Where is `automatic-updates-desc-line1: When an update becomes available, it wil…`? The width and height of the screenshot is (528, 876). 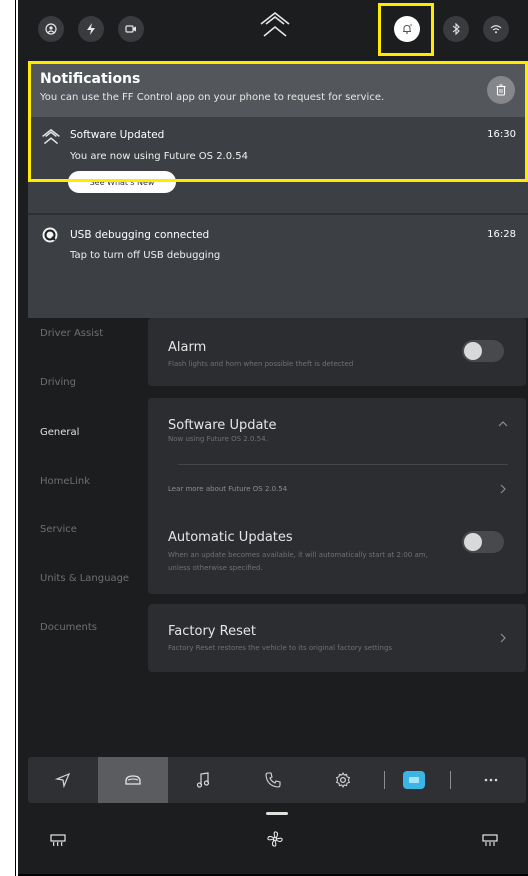 automatic-updates-desc-line1: When an update becomes available, it wil… is located at coordinates (298, 555).